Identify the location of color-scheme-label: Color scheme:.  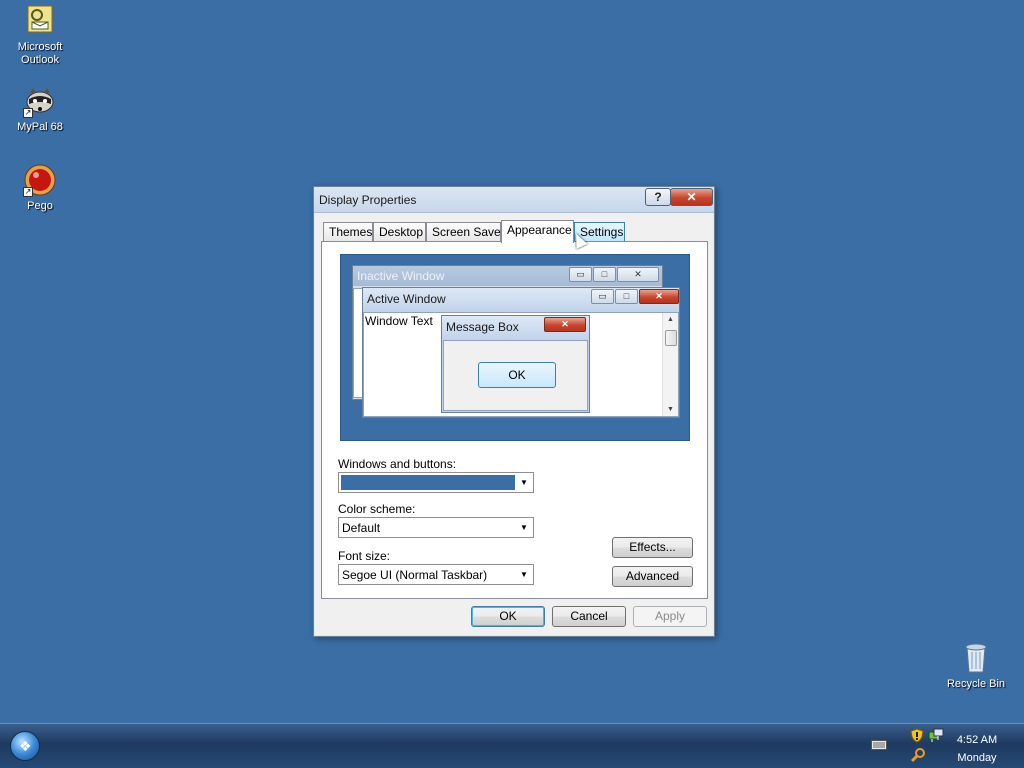
(377, 509).